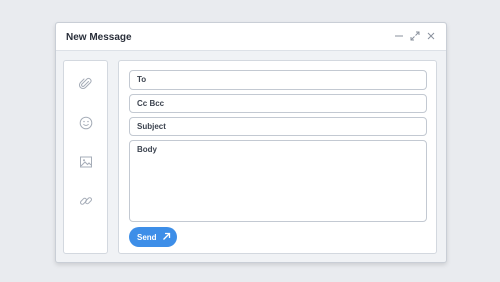  I want to click on subject-field: Subject, so click(278, 126).